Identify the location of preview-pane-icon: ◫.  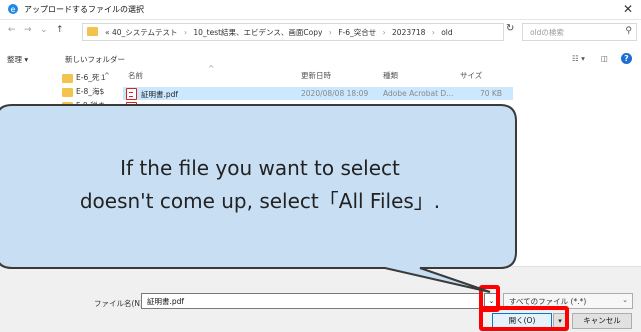
(604, 58).